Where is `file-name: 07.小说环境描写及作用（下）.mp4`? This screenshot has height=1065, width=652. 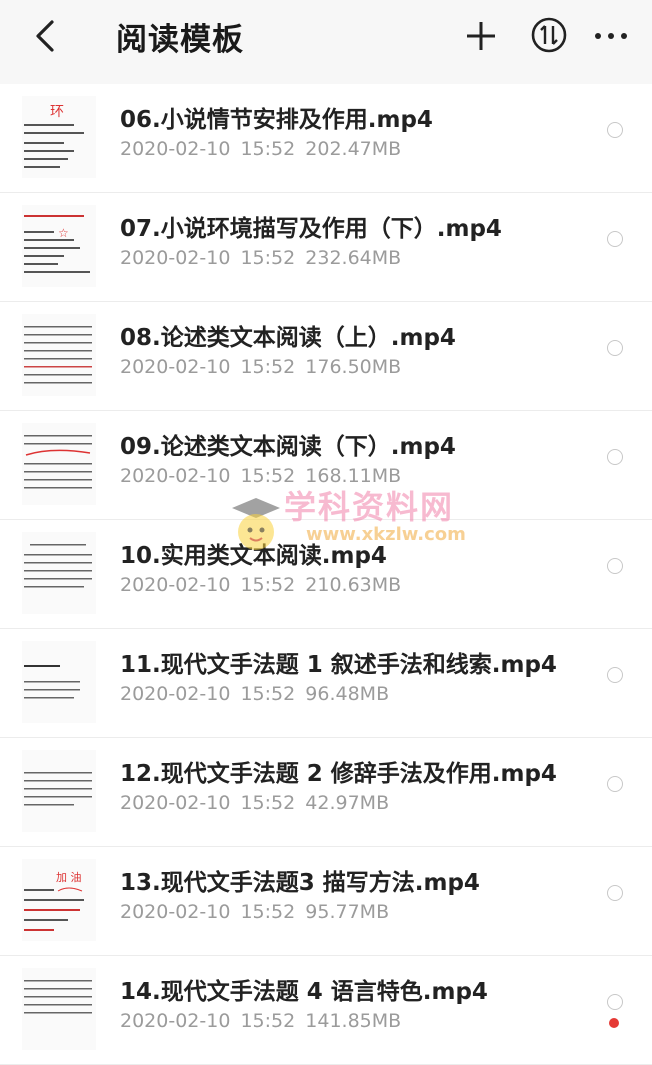 file-name: 07.小说环境描写及作用（下）.mp4 is located at coordinates (311, 229).